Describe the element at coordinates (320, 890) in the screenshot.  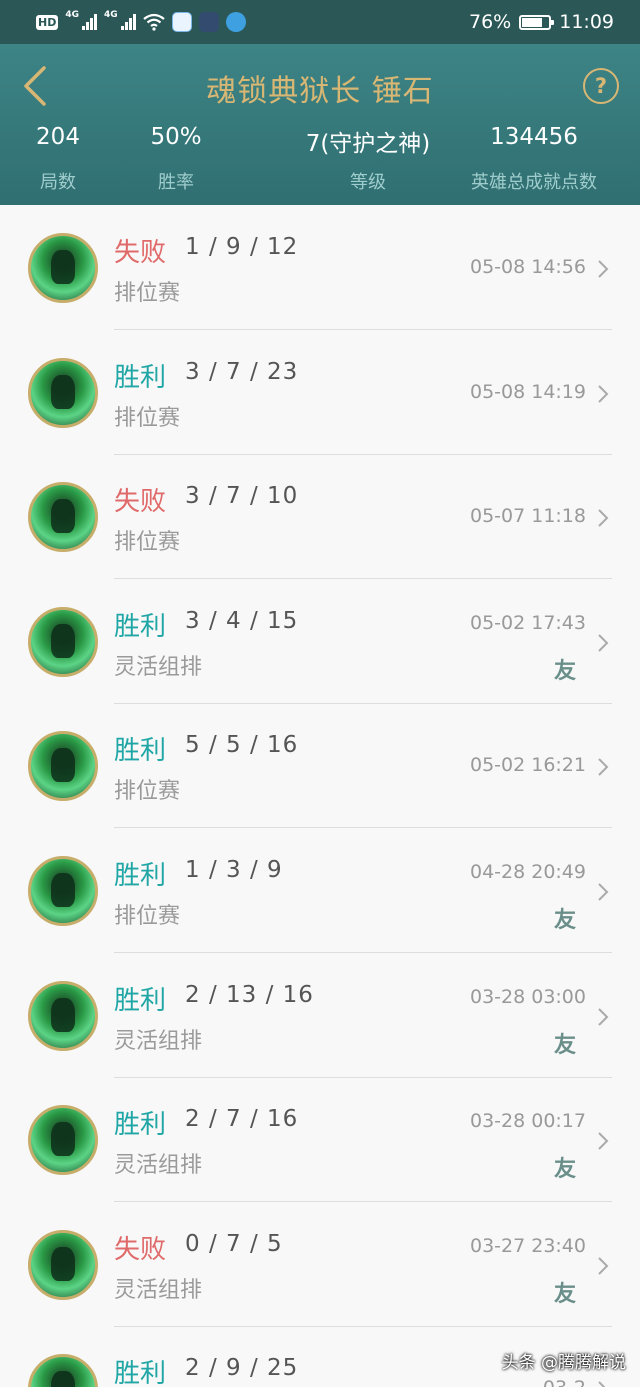
I see `match-row: 胜利 1 / 3 / 9 排位赛 04-28 20:49 友` at that location.